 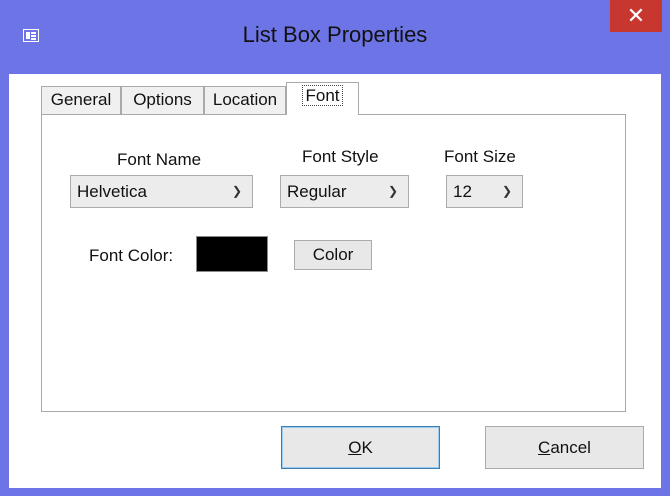 I want to click on ok-button: OK, so click(x=360, y=447).